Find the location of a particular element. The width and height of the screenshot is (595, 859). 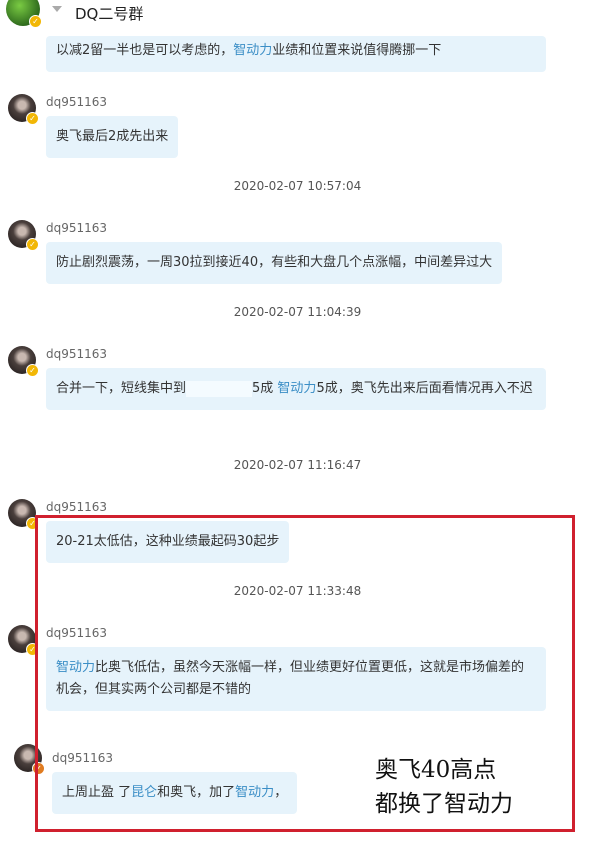

group-title: DQ二号群 is located at coordinates (109, 14).